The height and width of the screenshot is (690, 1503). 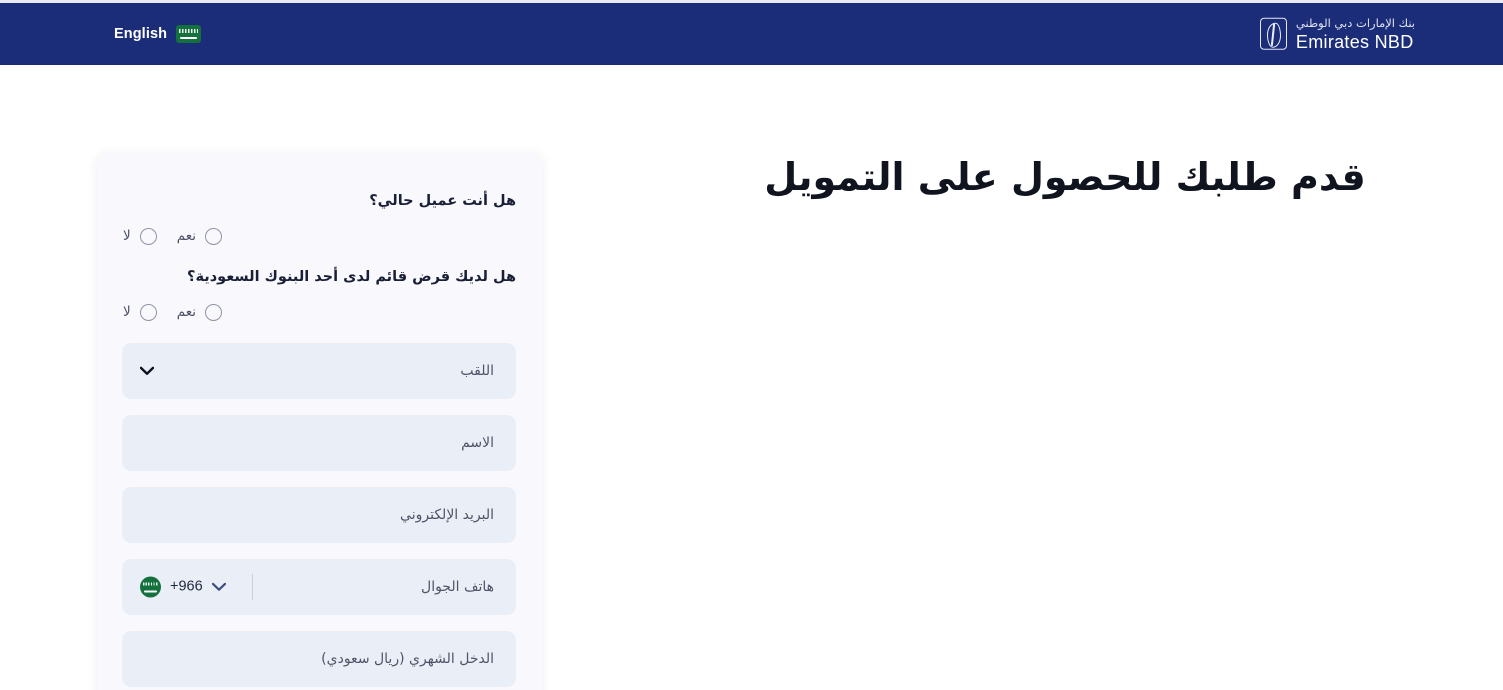 What do you see at coordinates (477, 442) in the screenshot?
I see `name-input-label: الاسم` at bounding box center [477, 442].